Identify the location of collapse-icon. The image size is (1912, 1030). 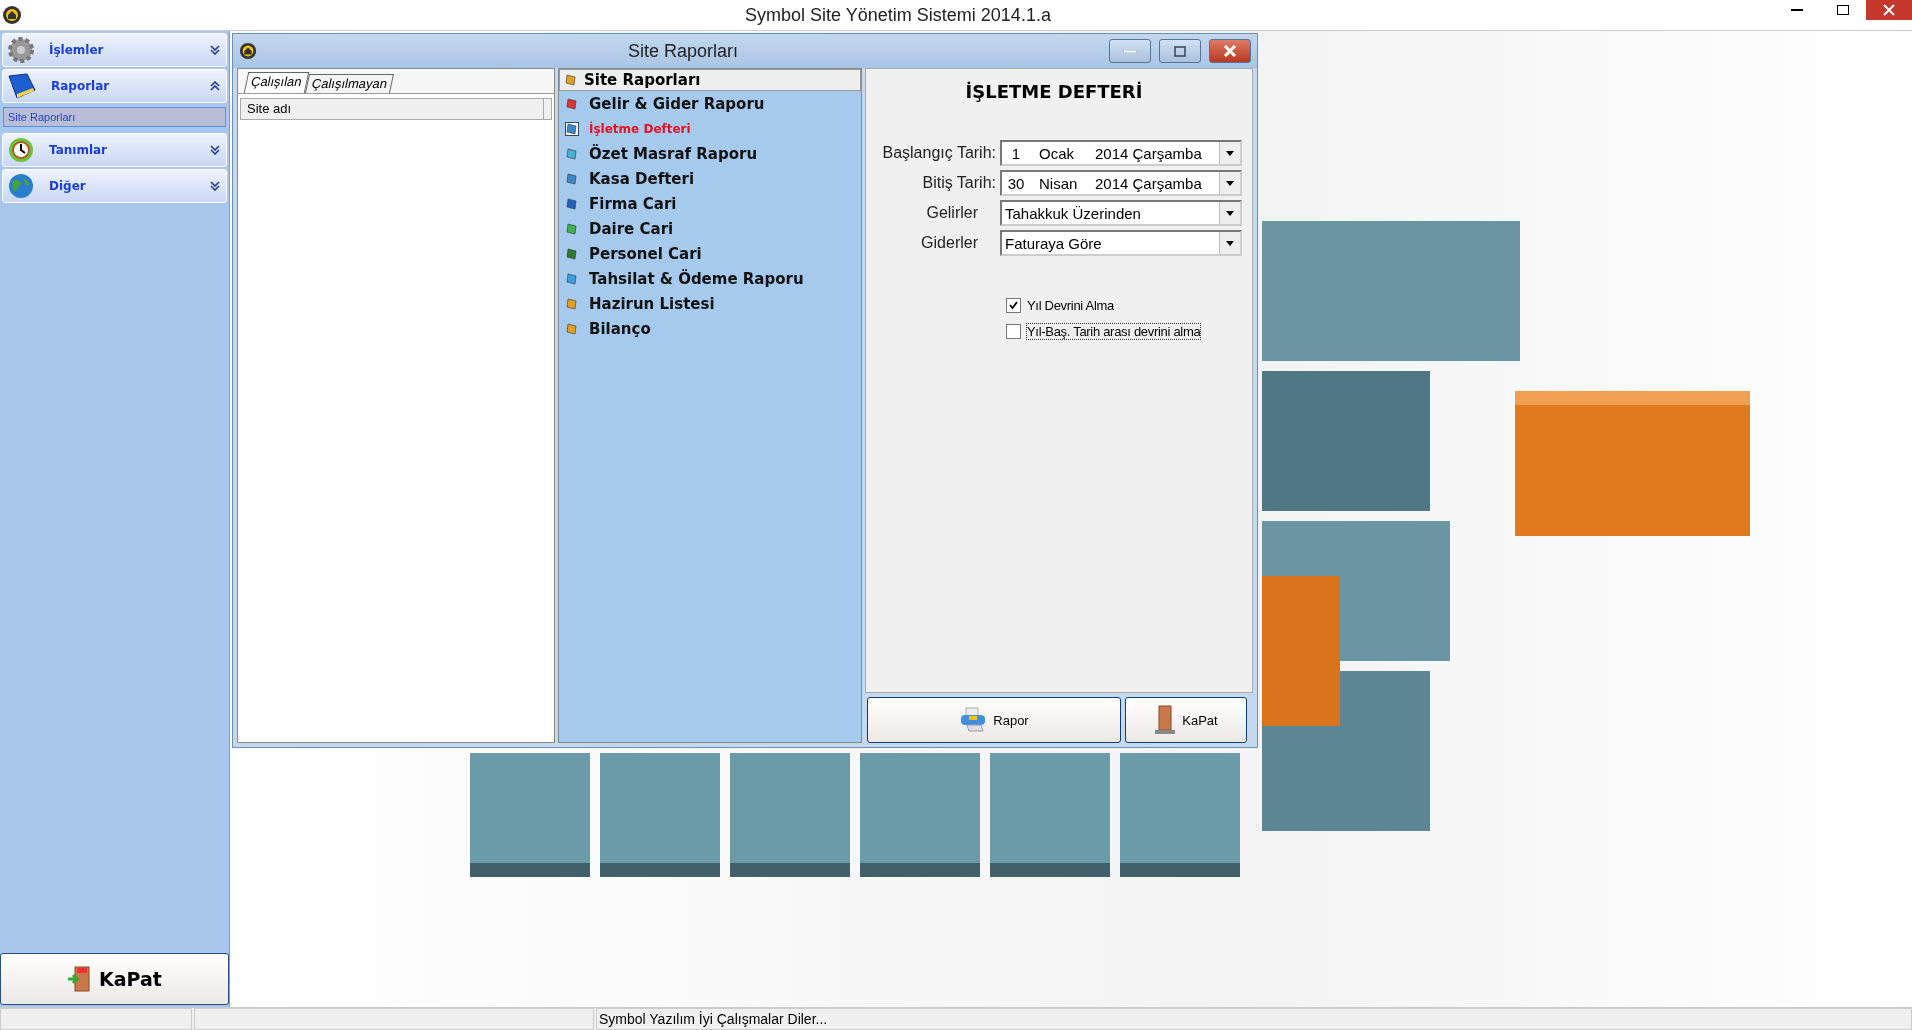
(215, 86).